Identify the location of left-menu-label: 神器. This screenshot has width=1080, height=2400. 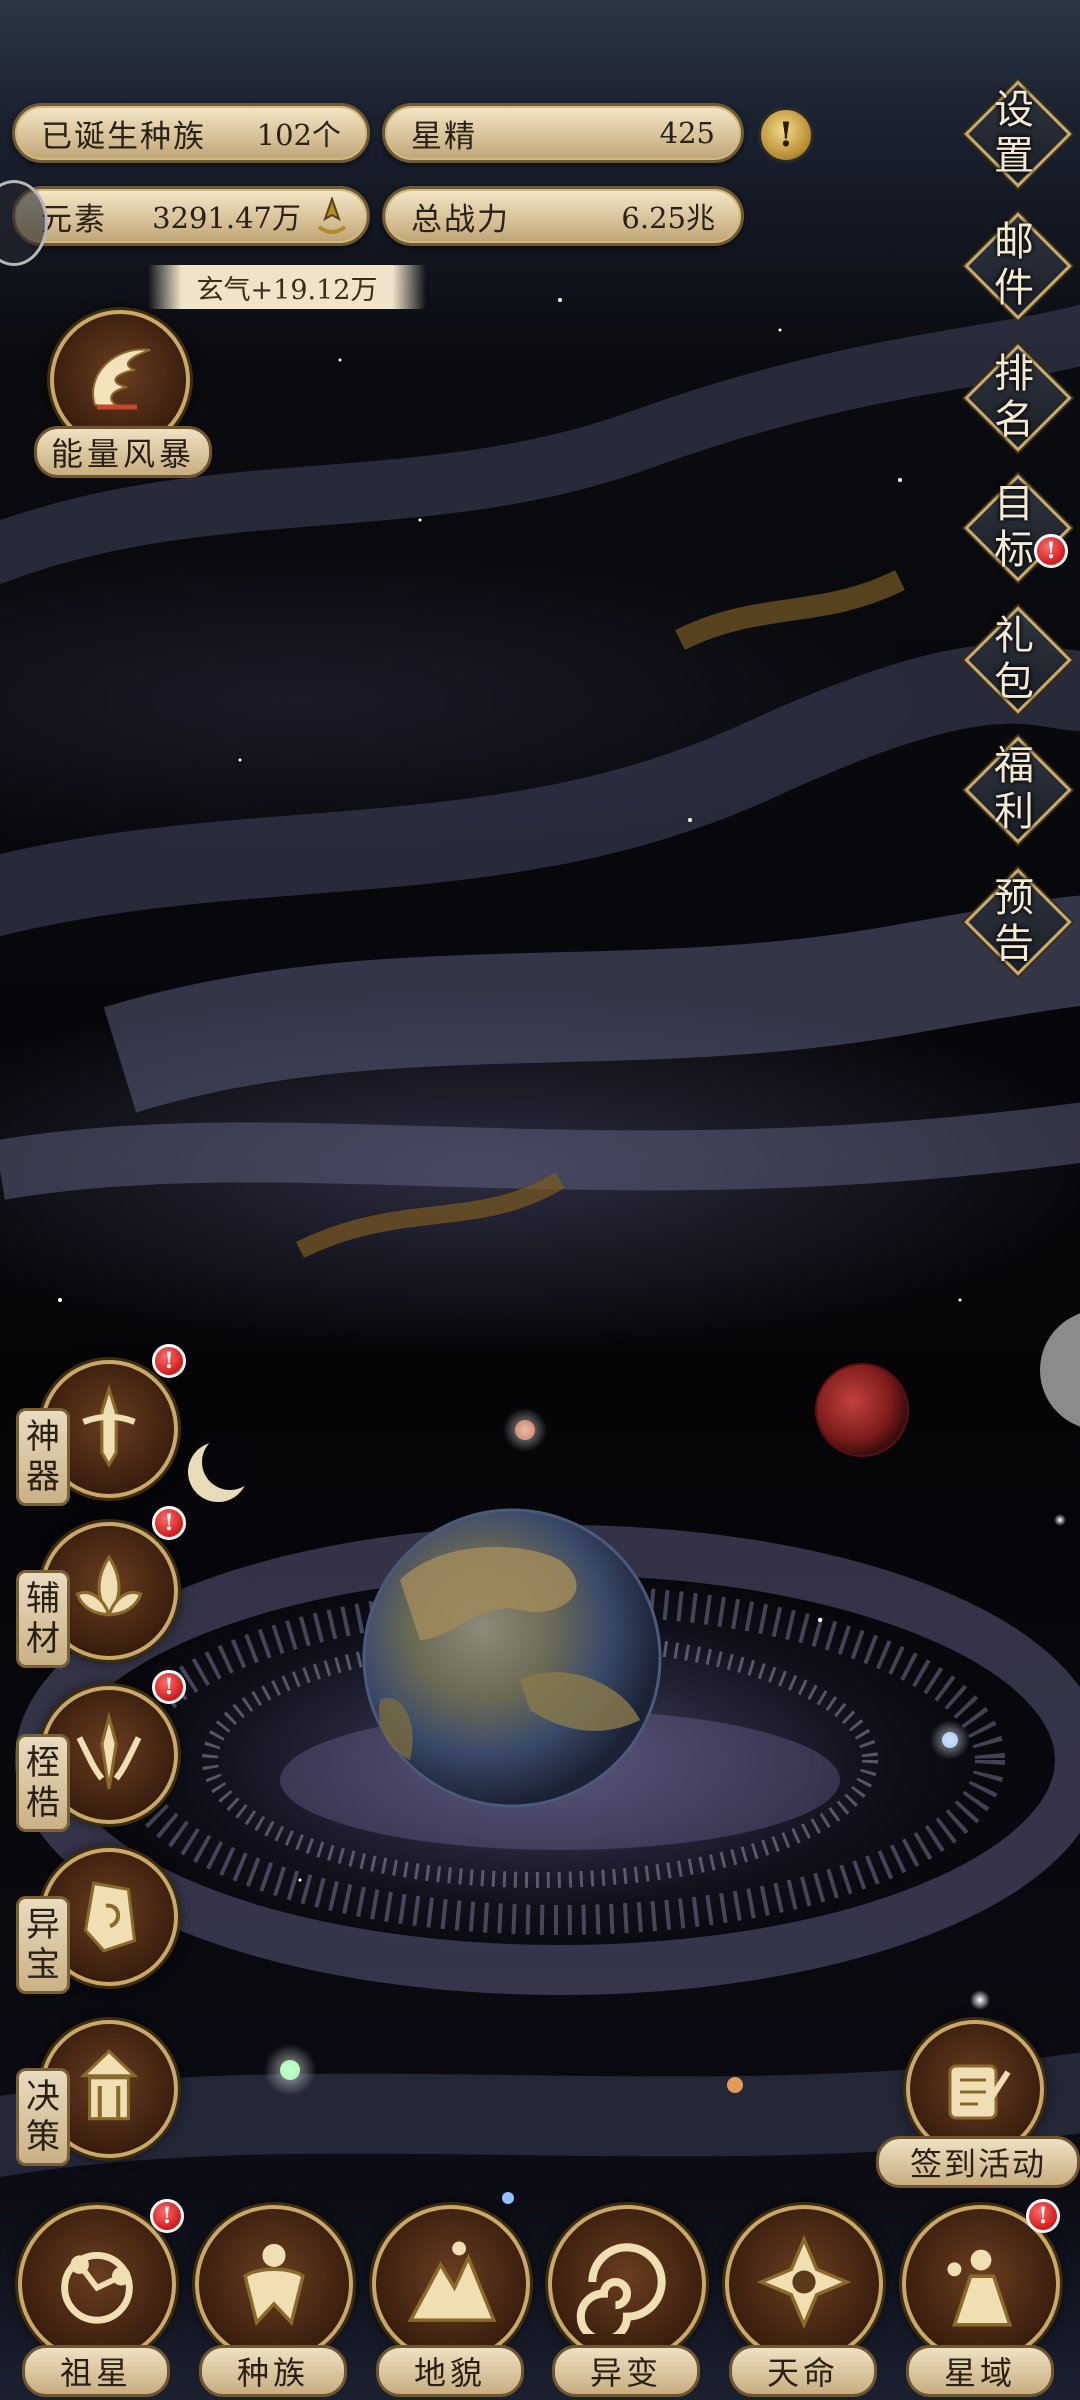
(43, 1457).